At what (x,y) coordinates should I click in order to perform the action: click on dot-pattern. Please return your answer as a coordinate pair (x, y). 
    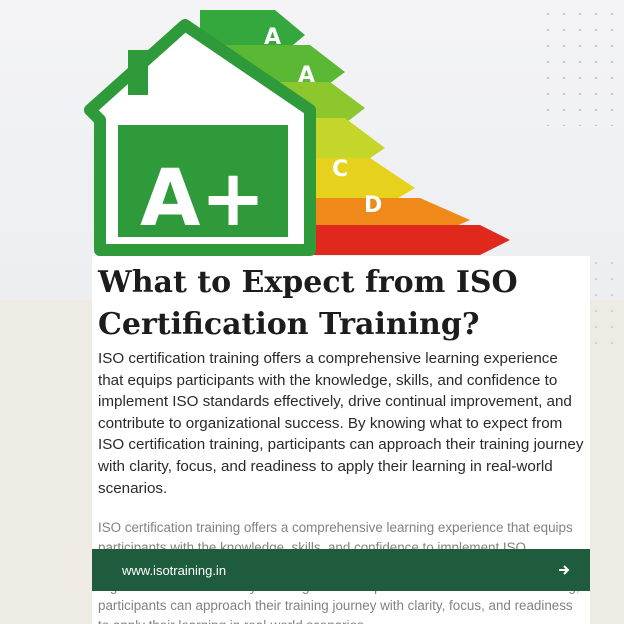
    Looking at the image, I should click on (579, 66).